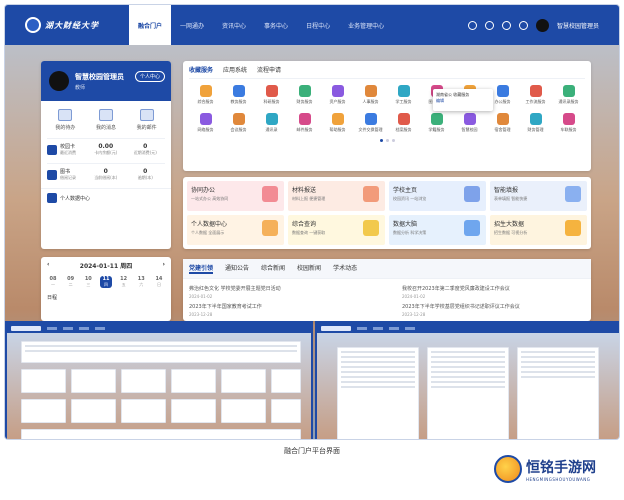 This screenshot has height=500, width=624. What do you see at coordinates (106, 174) in the screenshot?
I see `library-row: 图书 借阅记录 0 当前借阅(本) 0 逾期(本)` at bounding box center [106, 174].